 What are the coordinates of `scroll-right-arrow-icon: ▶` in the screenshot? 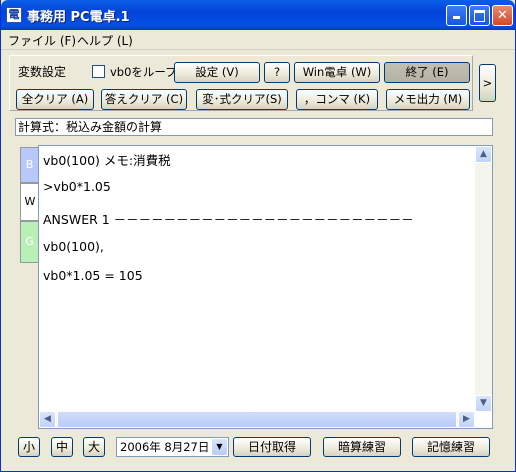 It's located at (466, 419).